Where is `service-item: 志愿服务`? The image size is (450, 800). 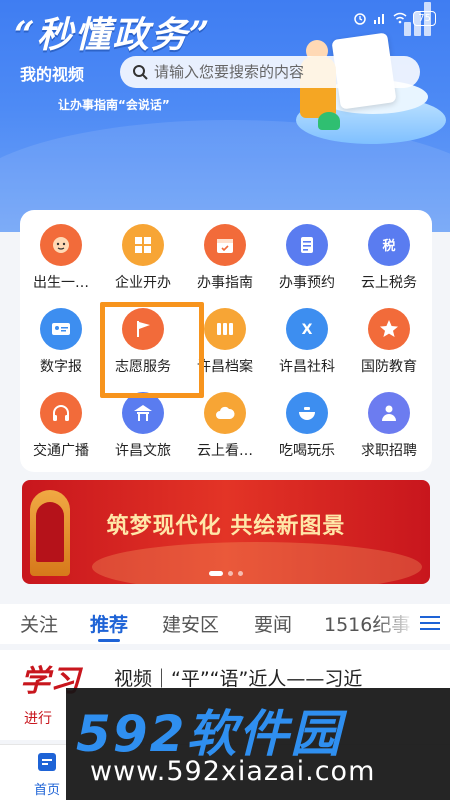 service-item: 志愿服务 is located at coordinates (143, 342).